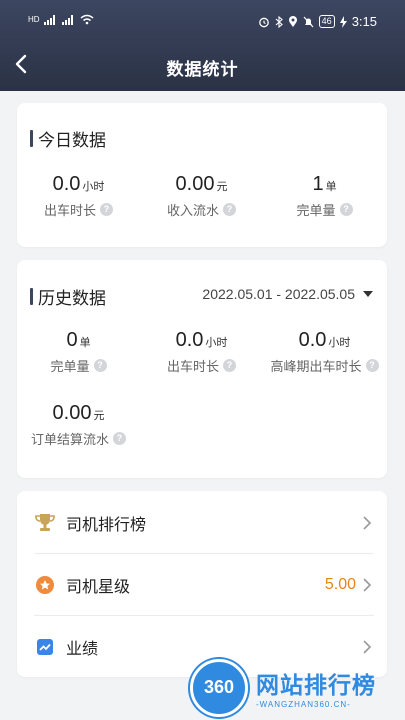  Describe the element at coordinates (324, 196) in the screenshot. I see `today-stat-orders: 1单 完单量?` at that location.